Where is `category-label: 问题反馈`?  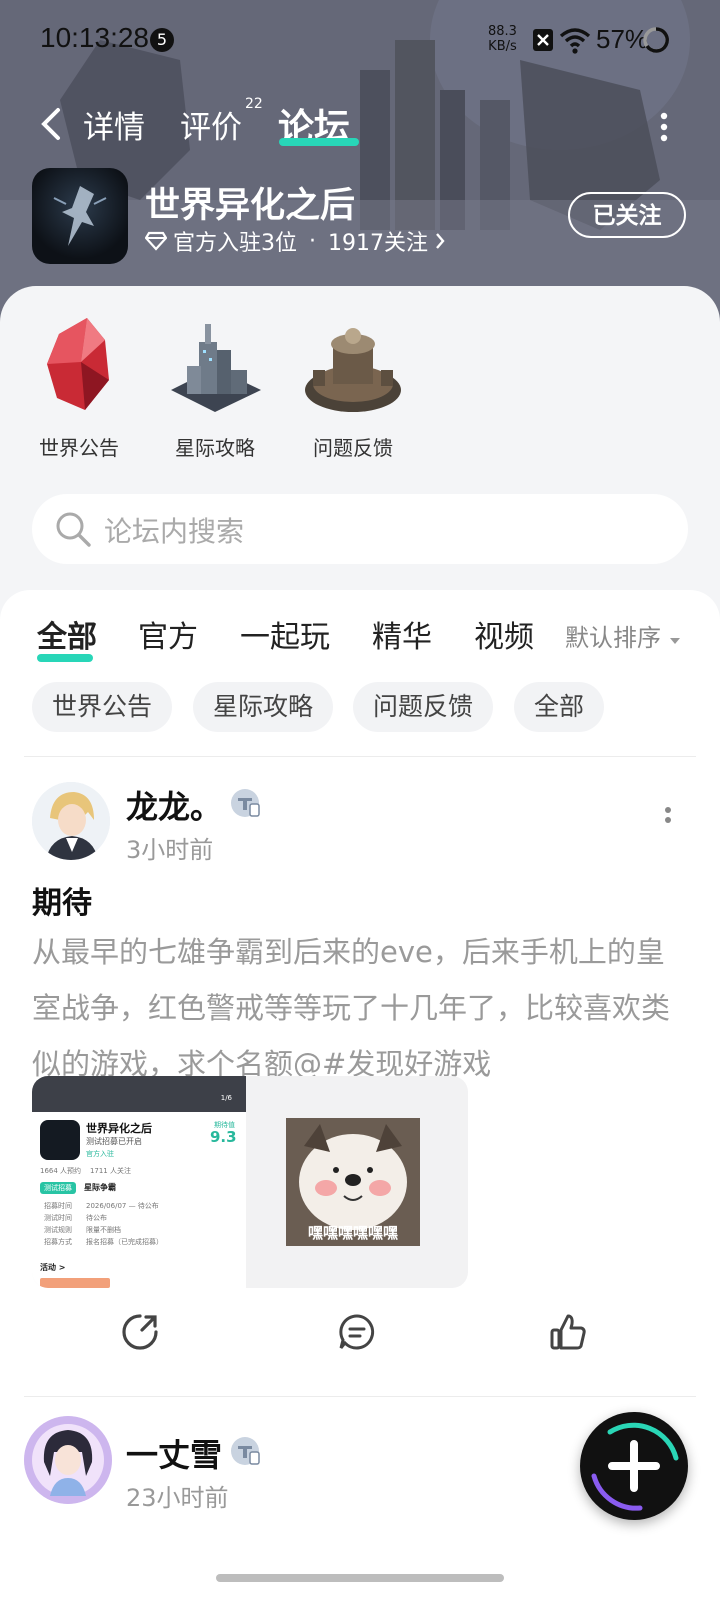 category-label: 问题反馈 is located at coordinates (353, 448).